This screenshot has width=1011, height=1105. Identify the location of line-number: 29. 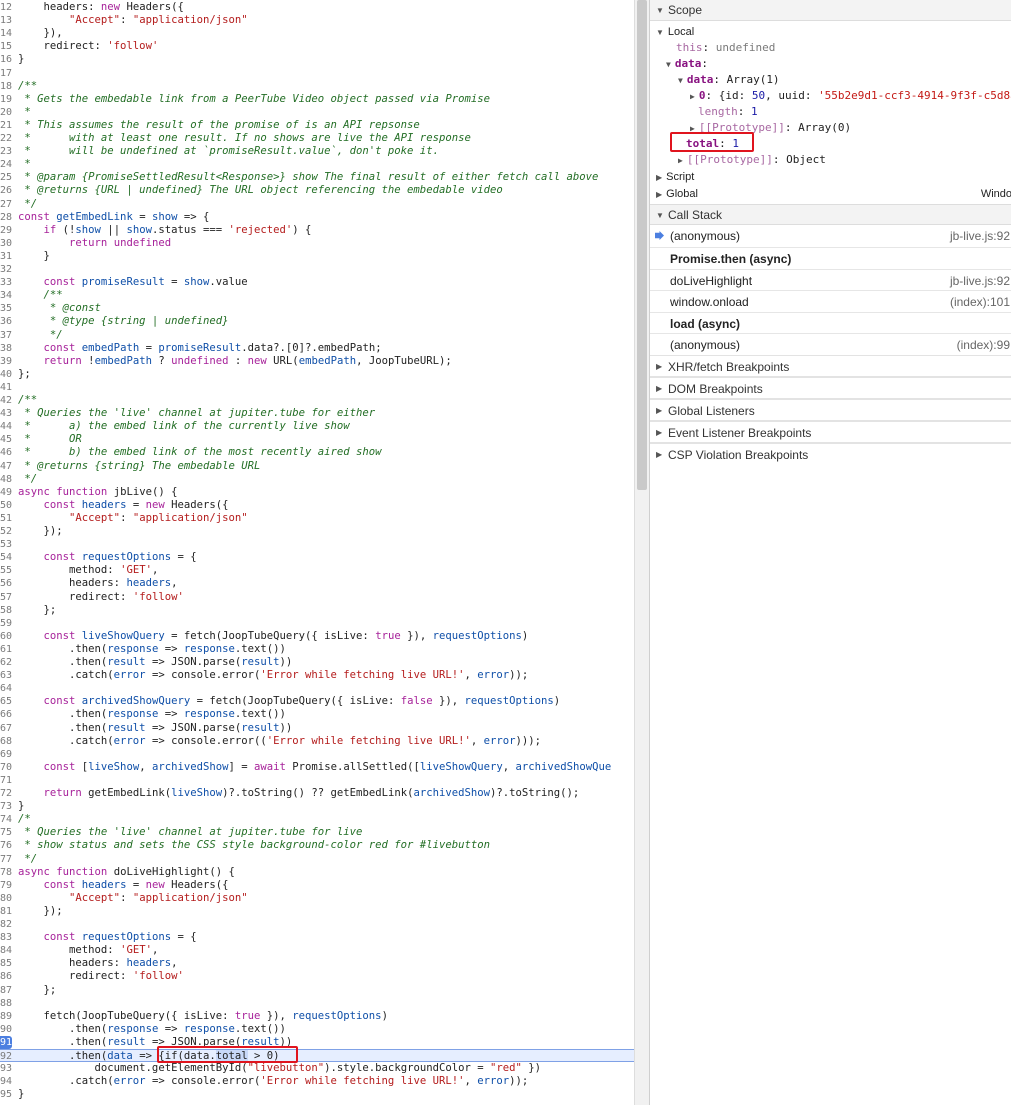
(6, 230).